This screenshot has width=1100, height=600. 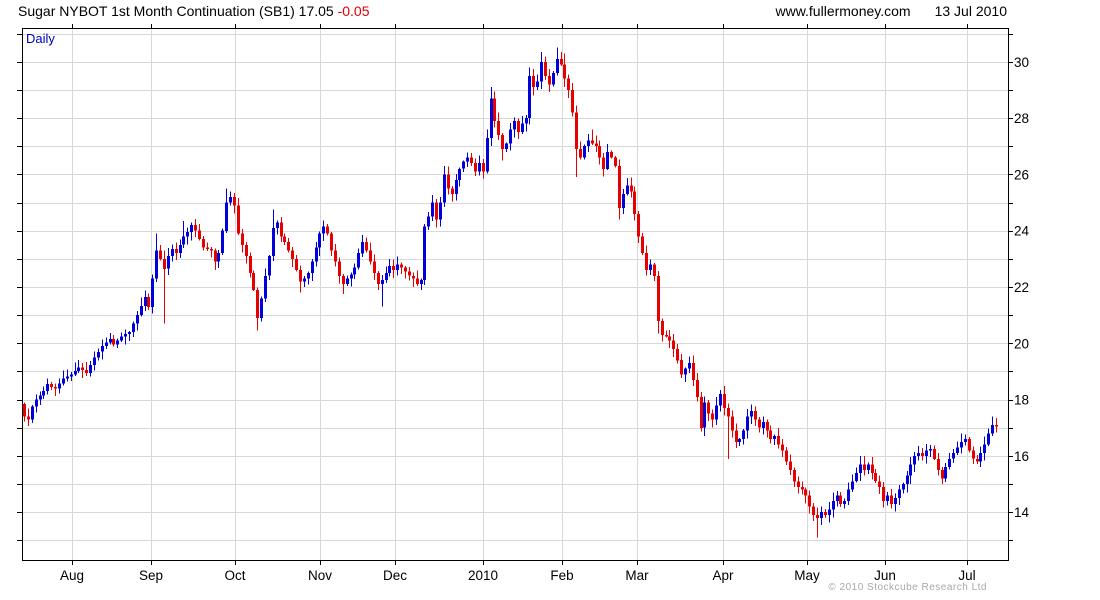 I want to click on x-axis-label: Dec, so click(x=395, y=575).